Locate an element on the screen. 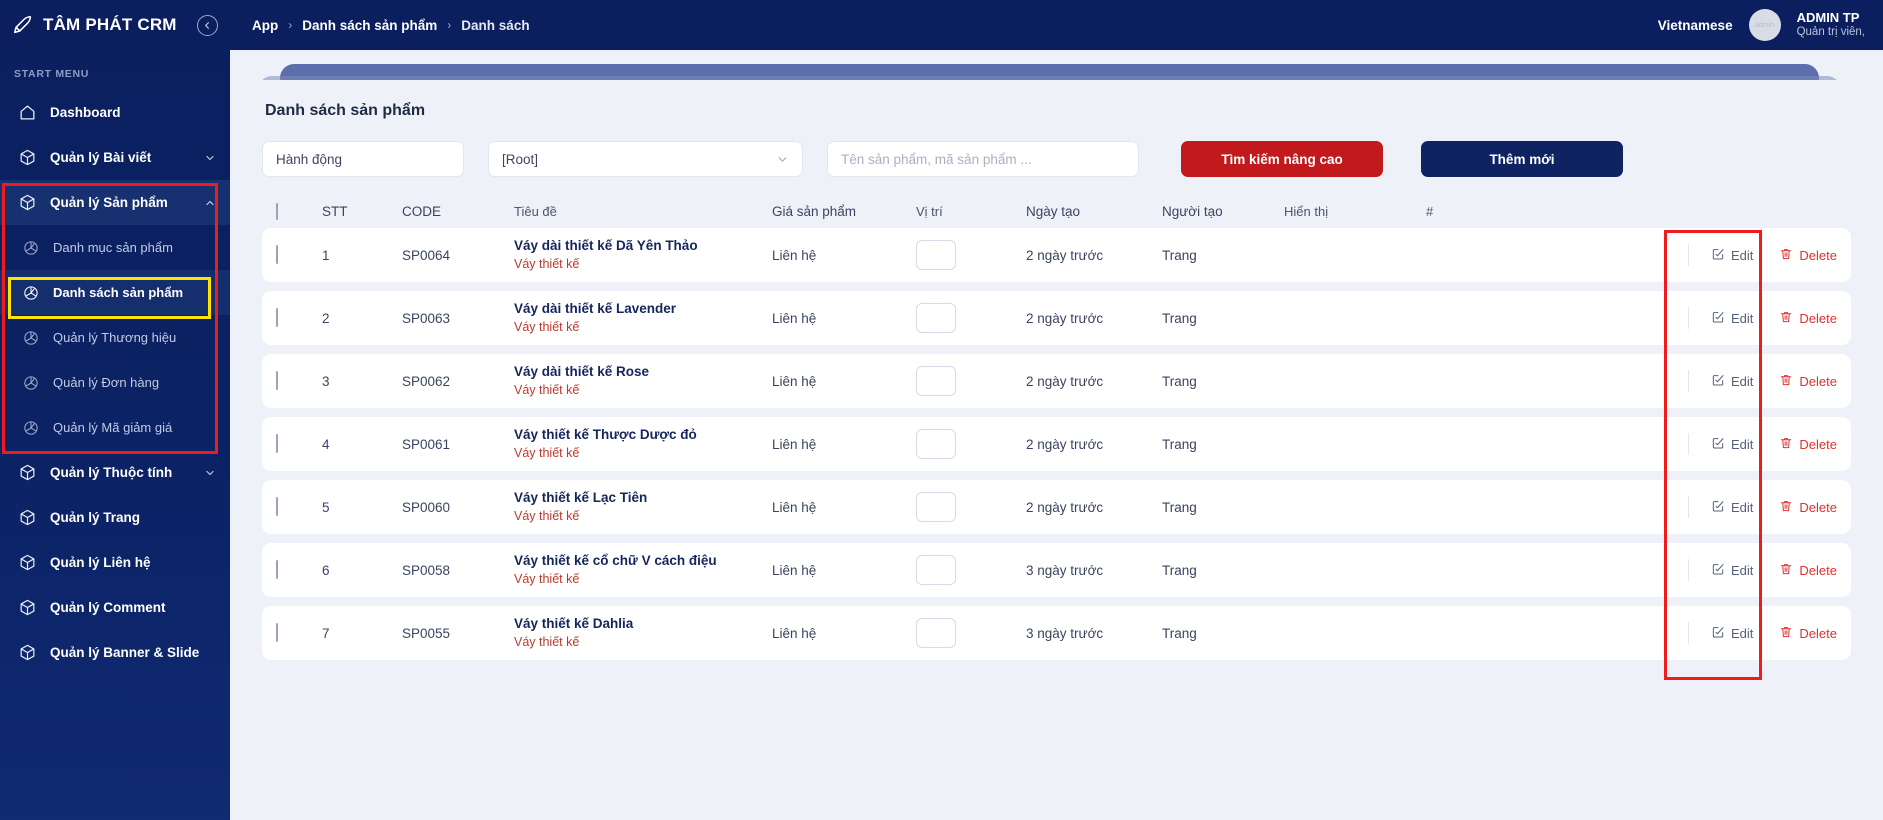 This screenshot has height=820, width=1883. edit-label: Edit is located at coordinates (1742, 507).